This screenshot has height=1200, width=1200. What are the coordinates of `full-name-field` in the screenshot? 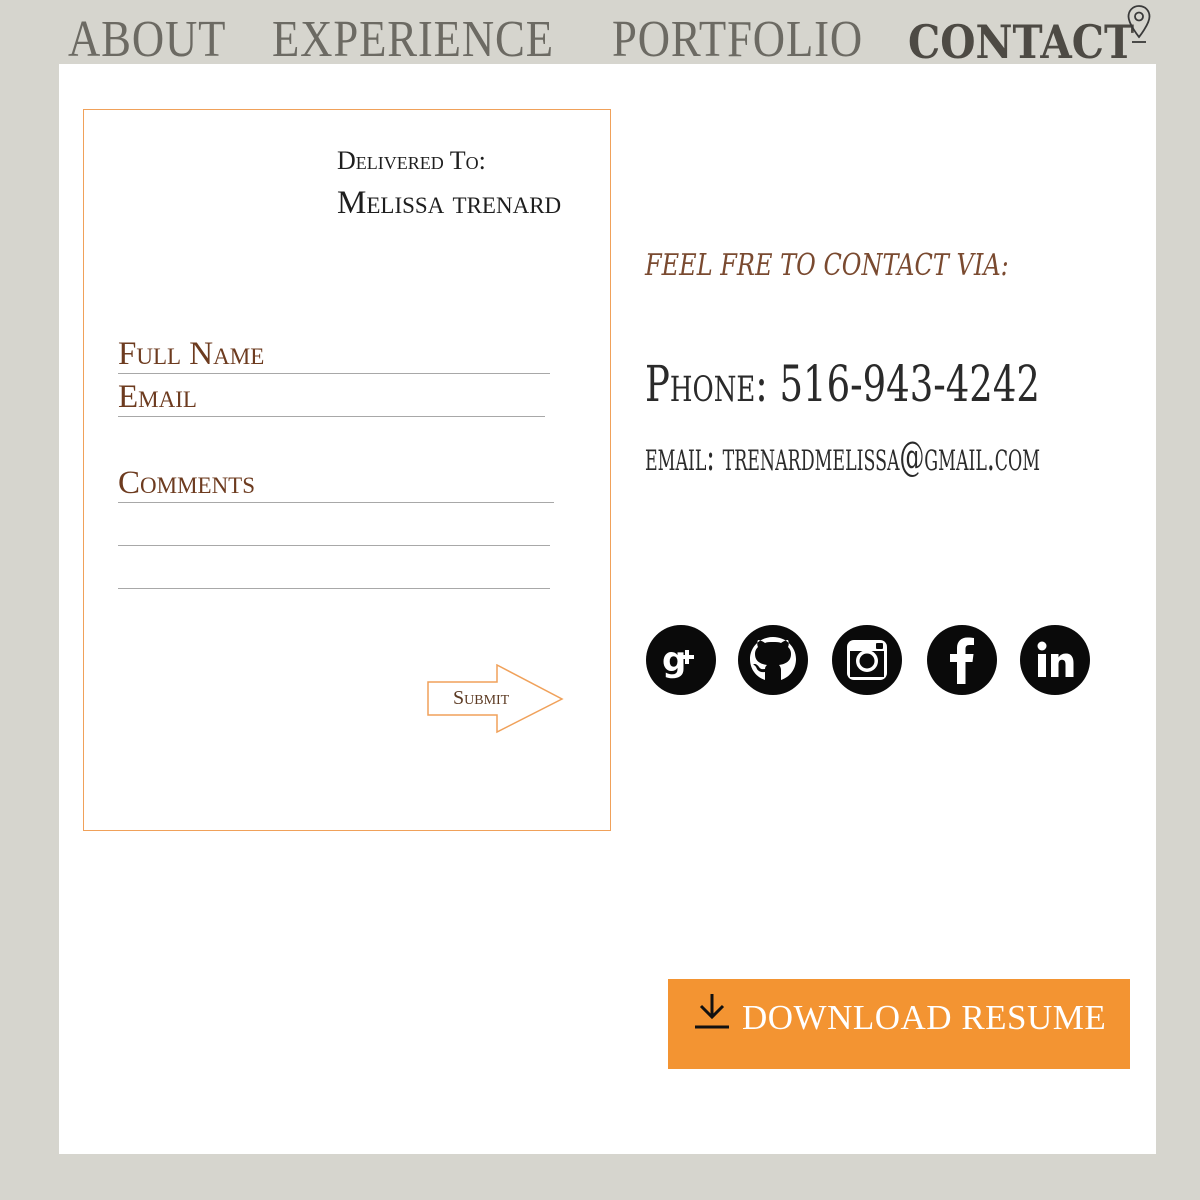 It's located at (334, 373).